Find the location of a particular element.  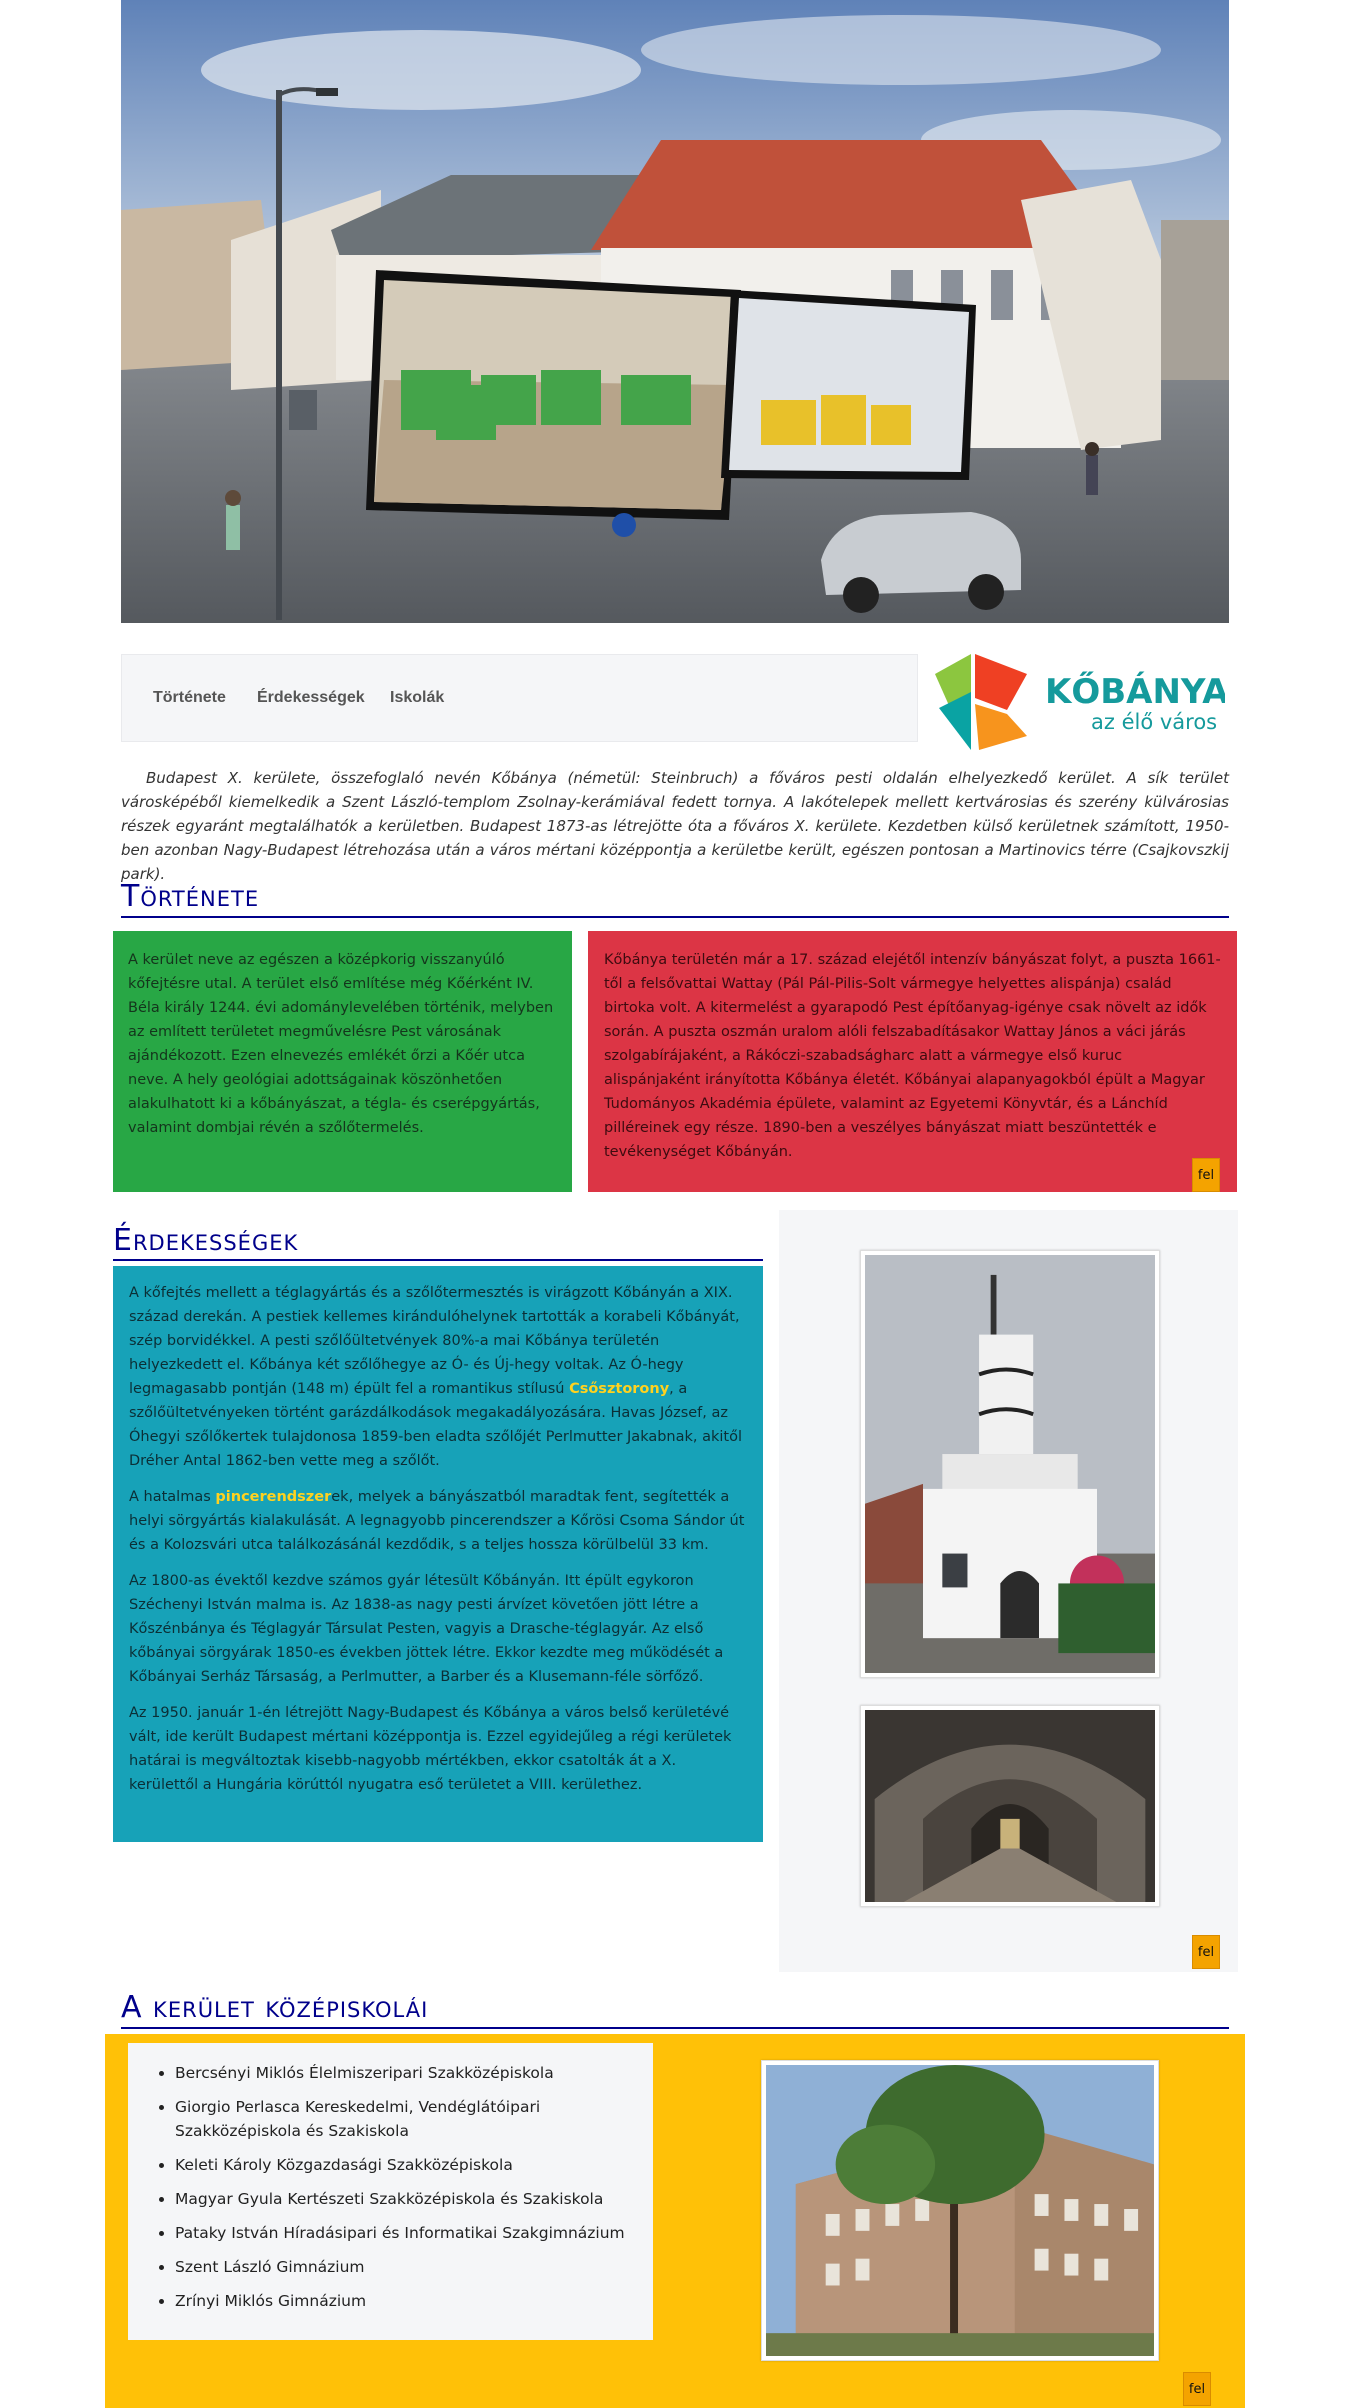

kobanya-logo: KŐBÁNYA az élő város is located at coordinates (1082, 702).